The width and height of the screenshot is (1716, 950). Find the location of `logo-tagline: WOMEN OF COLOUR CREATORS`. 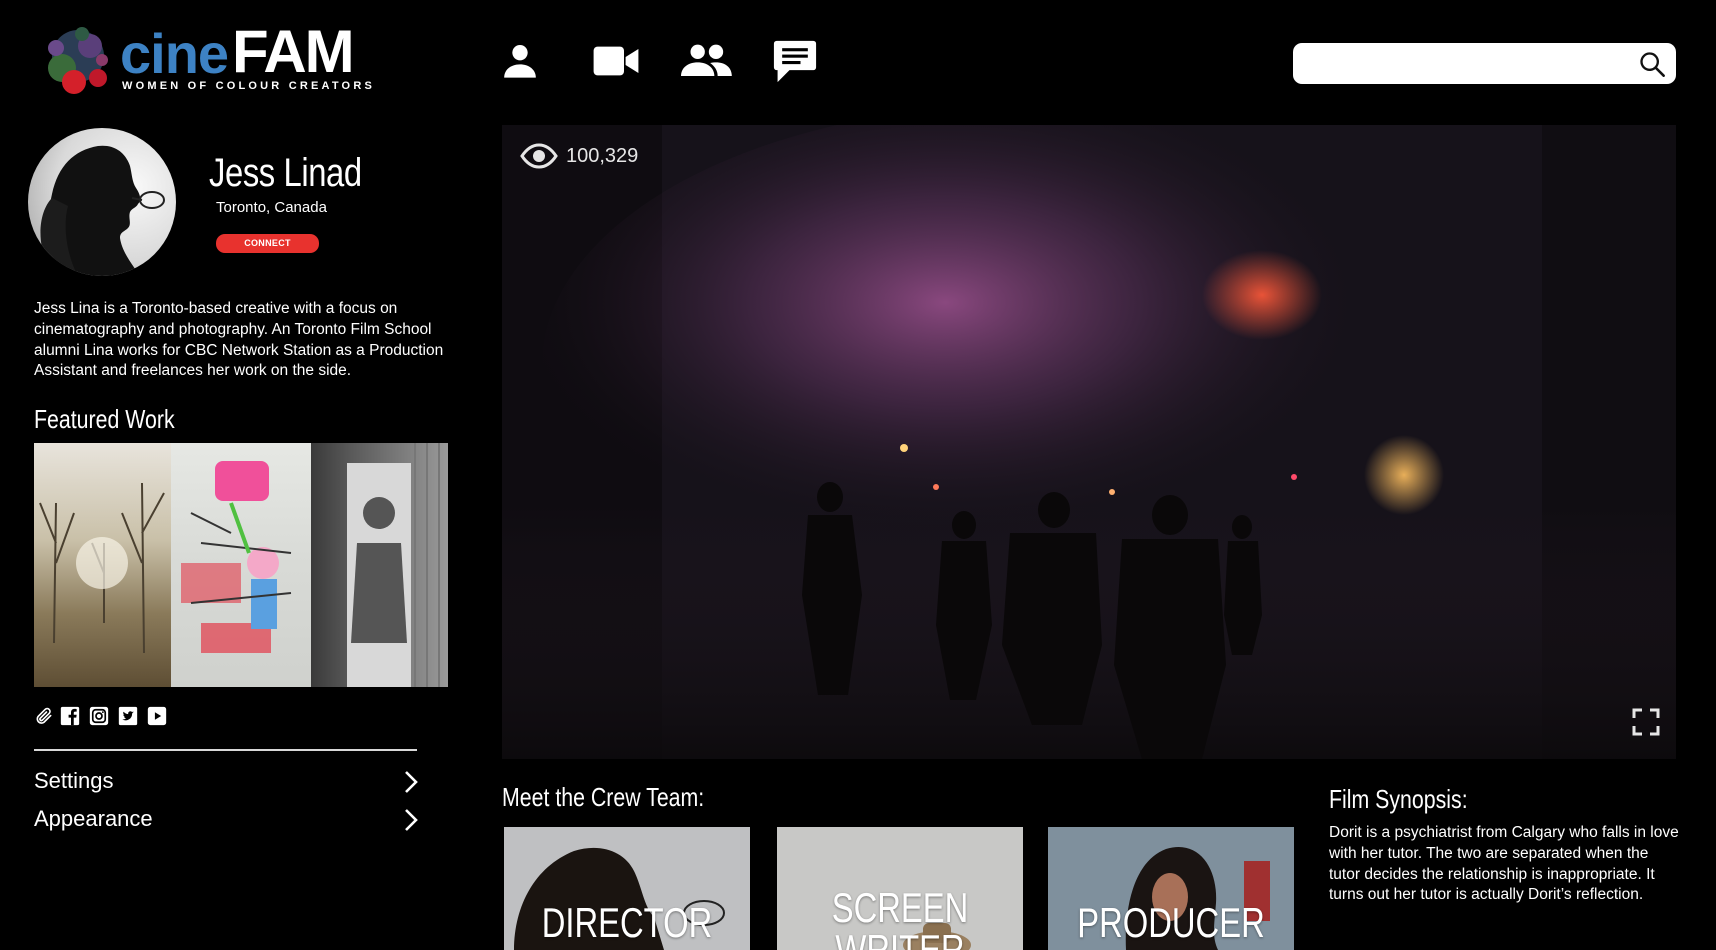

logo-tagline: WOMEN OF COLOUR CREATORS is located at coordinates (248, 86).